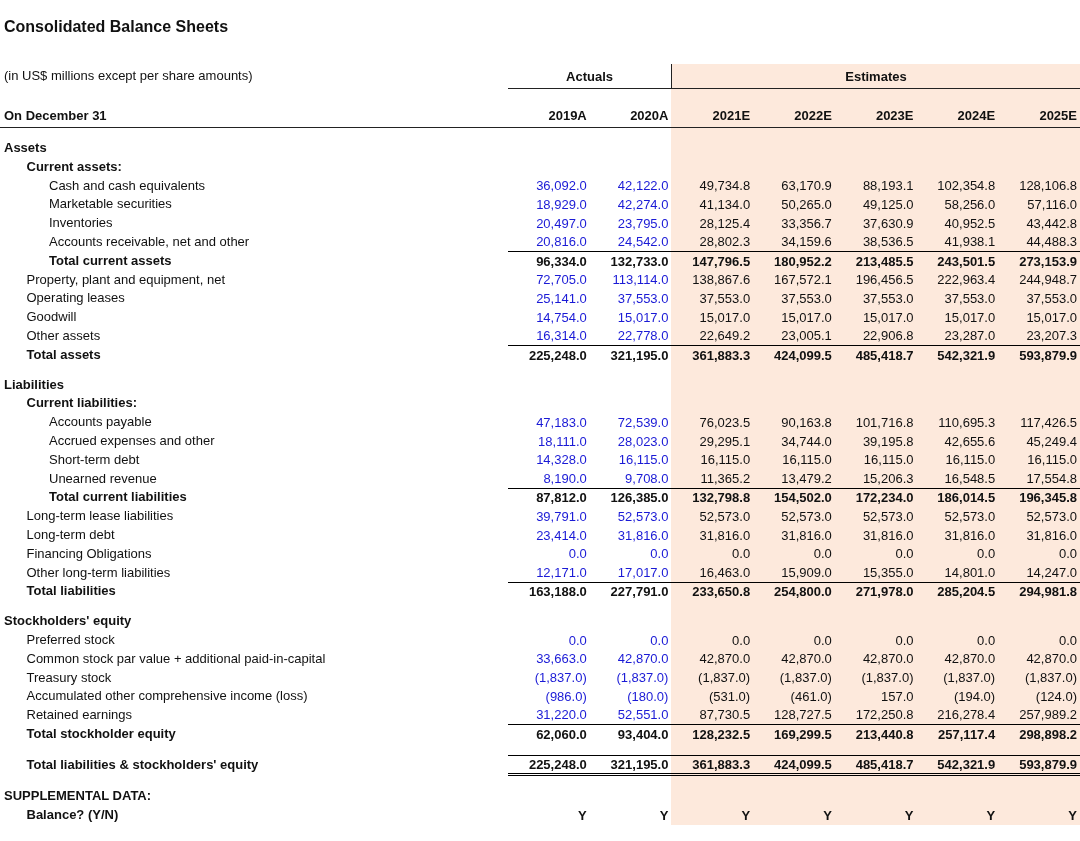 The width and height of the screenshot is (1080, 841). I want to click on row-label: Current assets:, so click(74, 166).